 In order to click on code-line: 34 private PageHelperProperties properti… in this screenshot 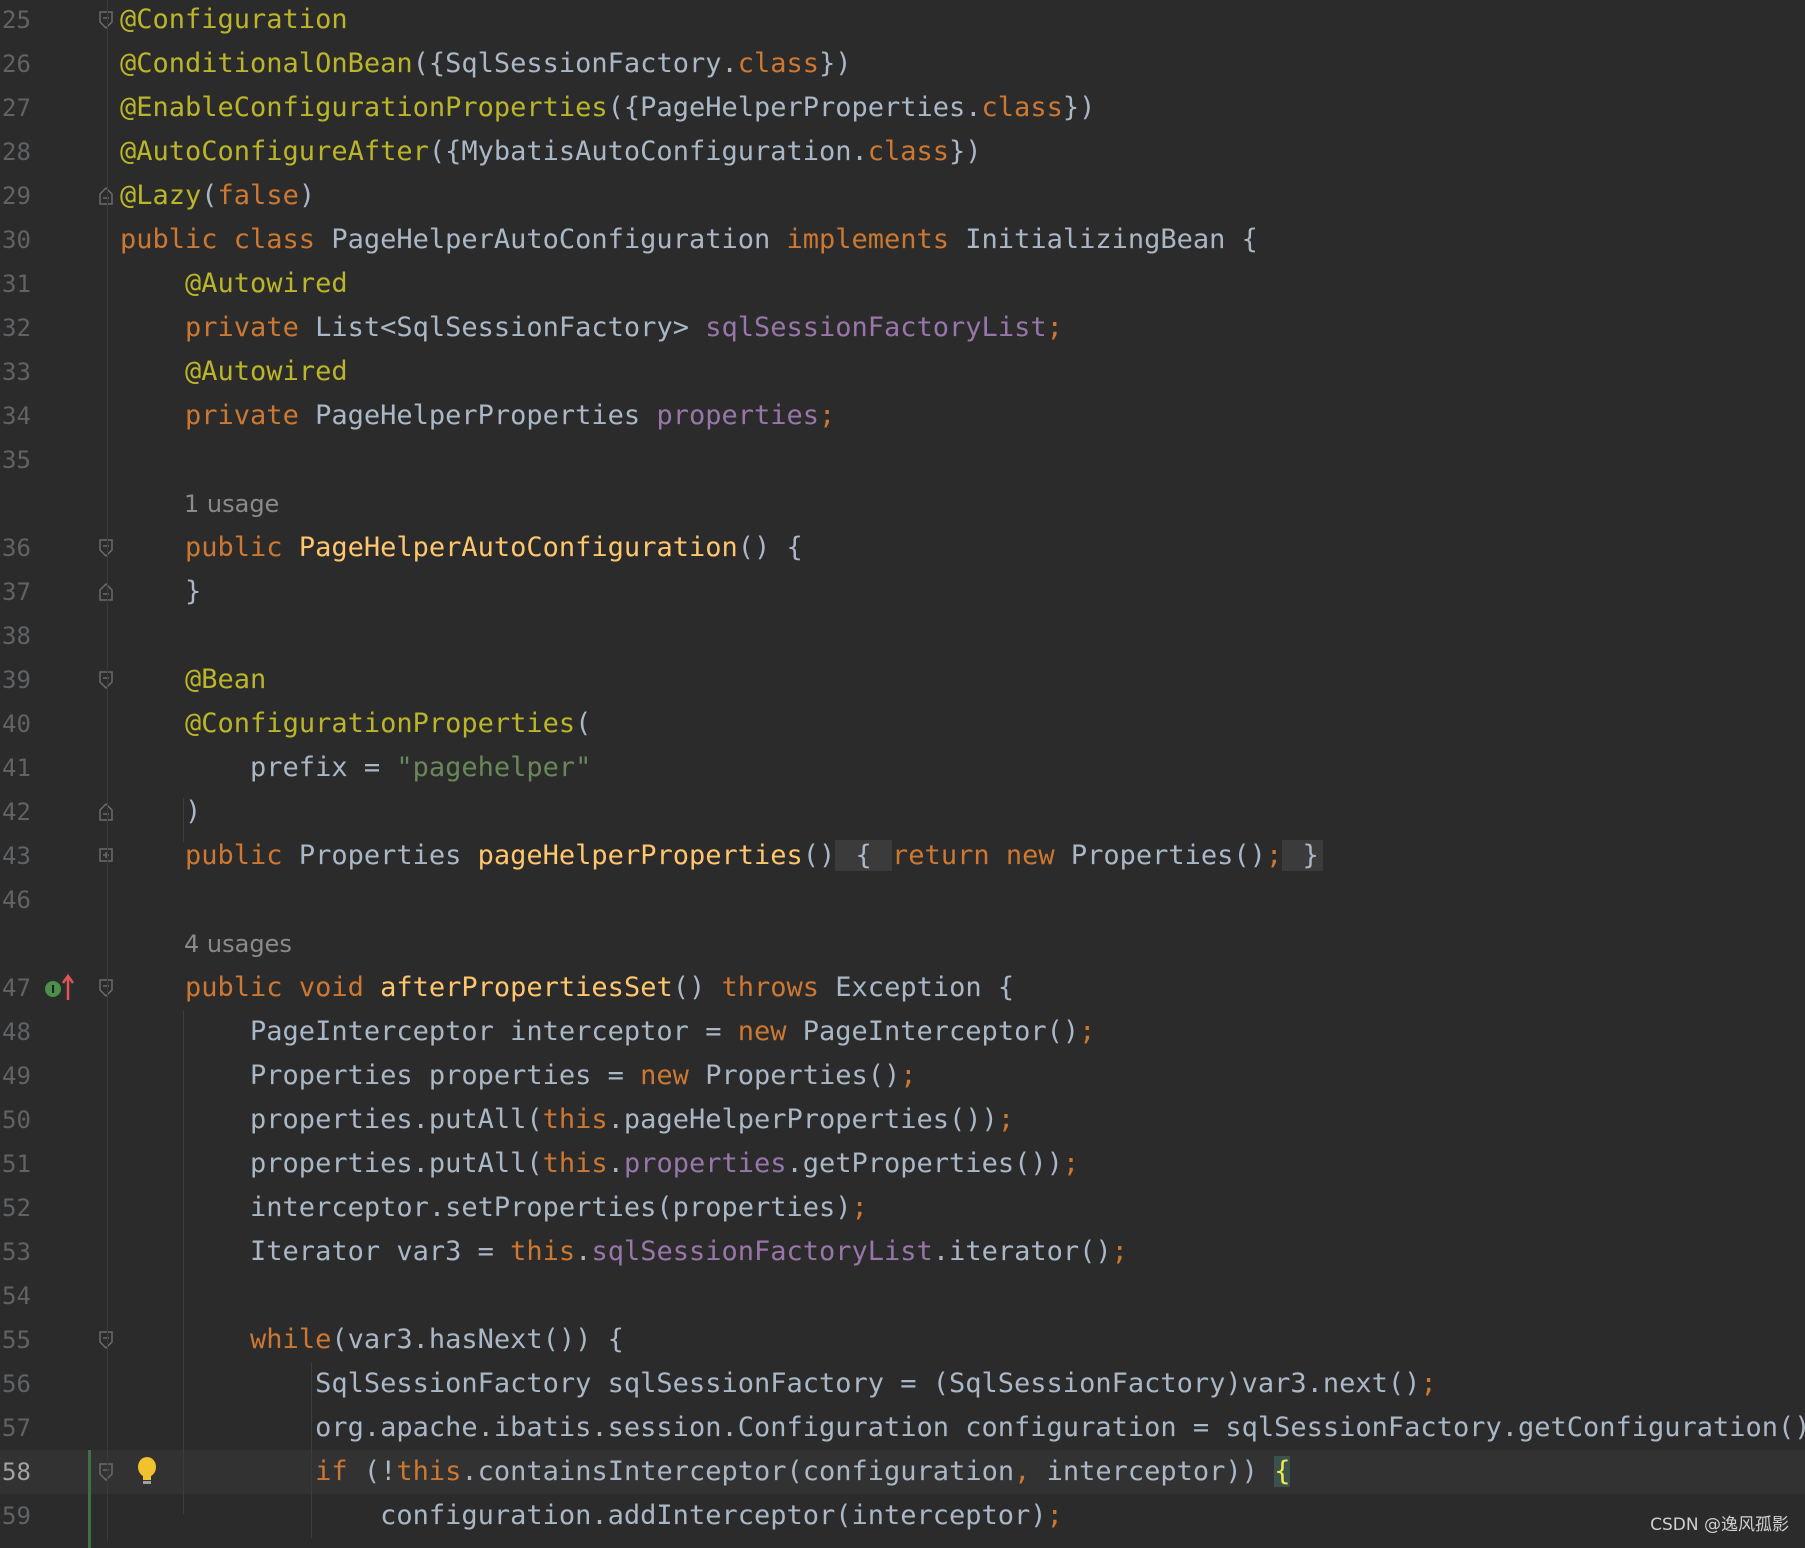, I will do `click(902, 416)`.